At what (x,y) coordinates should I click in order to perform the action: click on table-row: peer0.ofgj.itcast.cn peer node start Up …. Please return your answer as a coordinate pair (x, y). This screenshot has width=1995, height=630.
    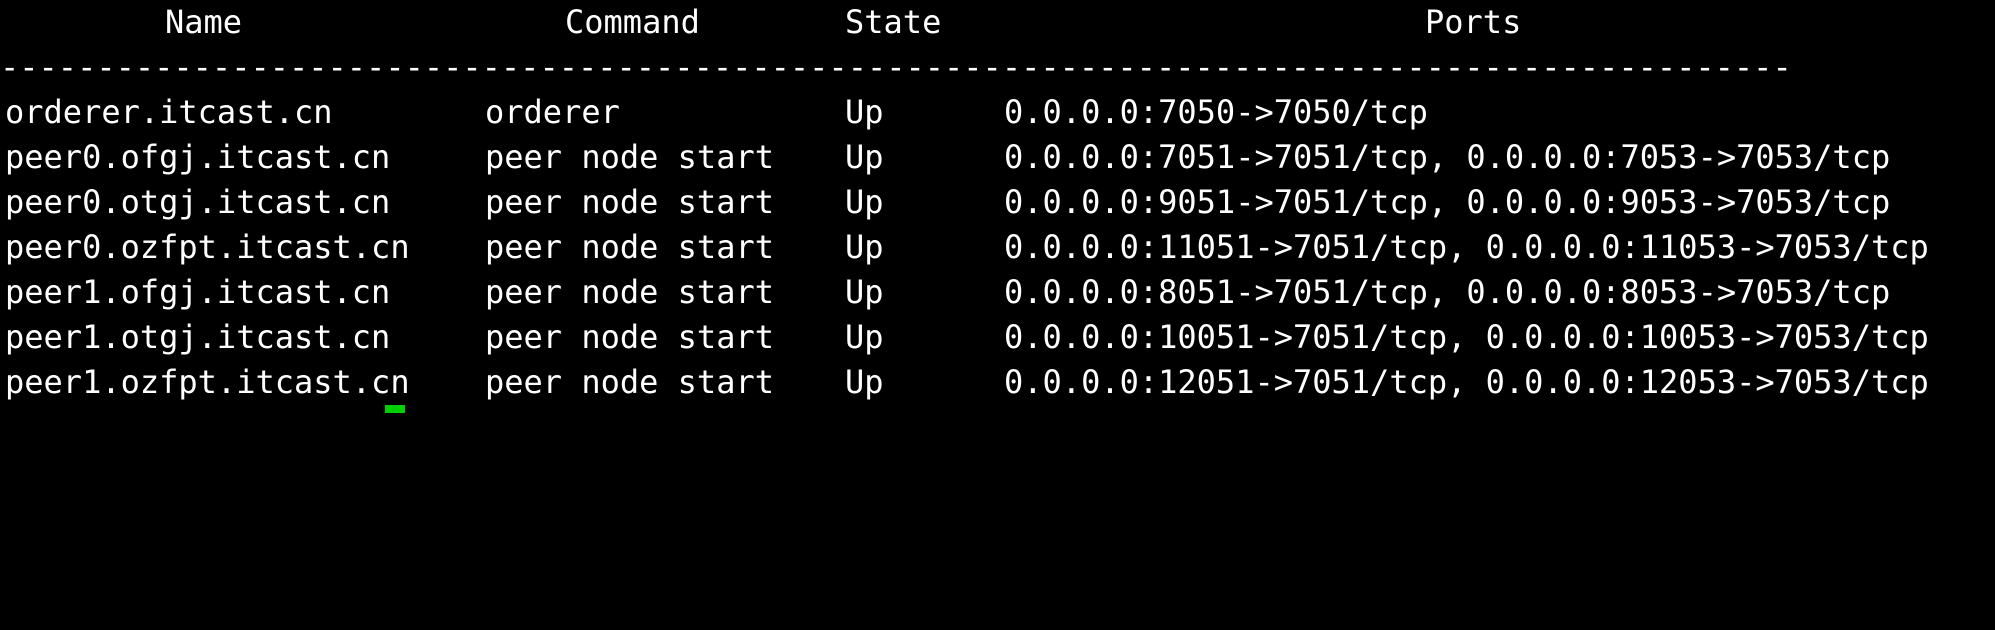
    Looking at the image, I should click on (997, 157).